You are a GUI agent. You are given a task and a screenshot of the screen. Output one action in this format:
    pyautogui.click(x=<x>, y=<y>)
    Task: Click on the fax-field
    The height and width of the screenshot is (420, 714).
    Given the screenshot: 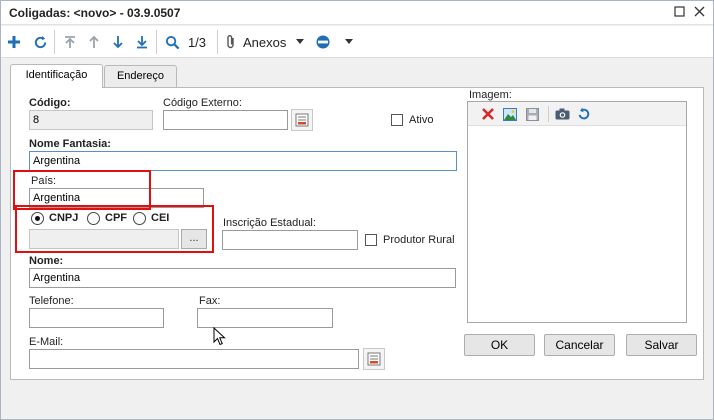 What is the action you would take?
    pyautogui.click(x=265, y=318)
    